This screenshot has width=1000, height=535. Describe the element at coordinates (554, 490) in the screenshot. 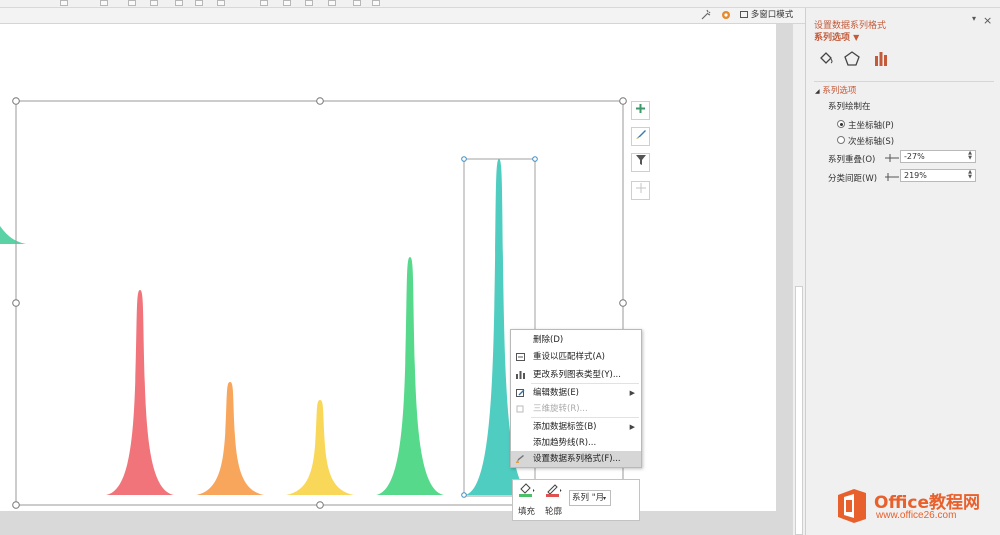

I see `pen-icon` at that location.